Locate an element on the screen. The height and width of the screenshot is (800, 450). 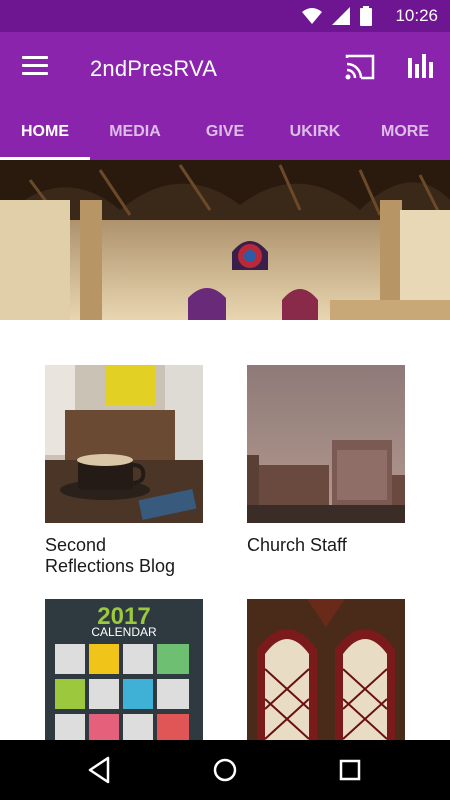
grid-item-blog: Second Reflections Blog is located at coordinates (124, 475).